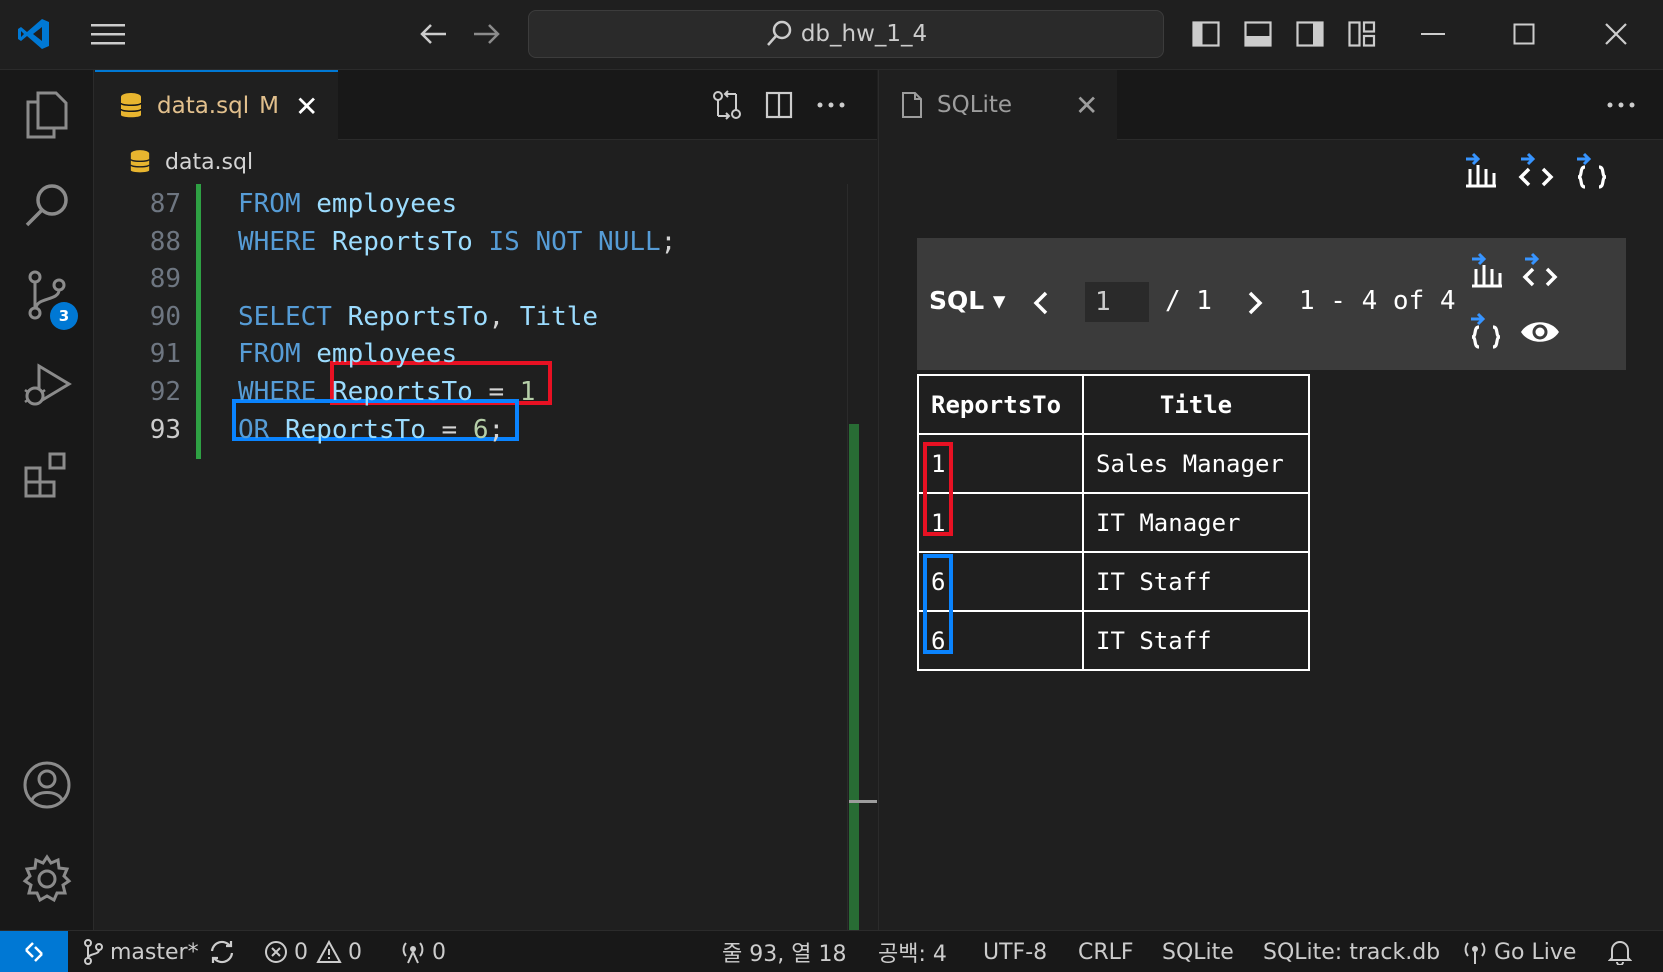 Image resolution: width=1663 pixels, height=972 pixels. What do you see at coordinates (93, 952) in the screenshot?
I see `branch-icon` at bounding box center [93, 952].